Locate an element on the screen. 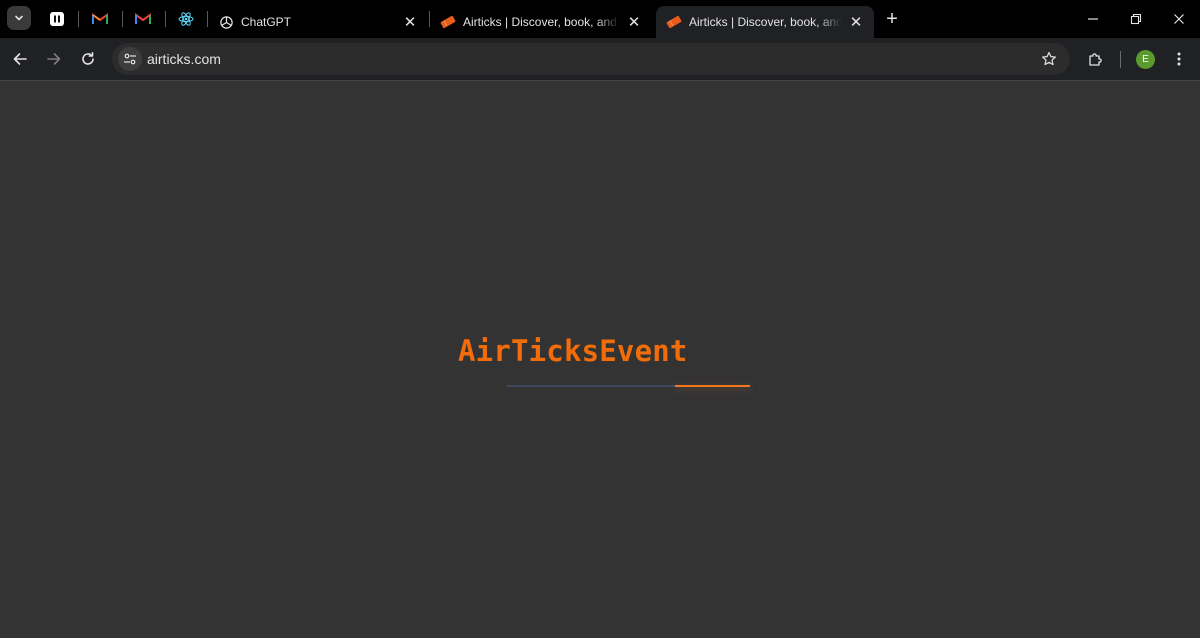 This screenshot has height=638, width=1200. star-icon is located at coordinates (1049, 58).